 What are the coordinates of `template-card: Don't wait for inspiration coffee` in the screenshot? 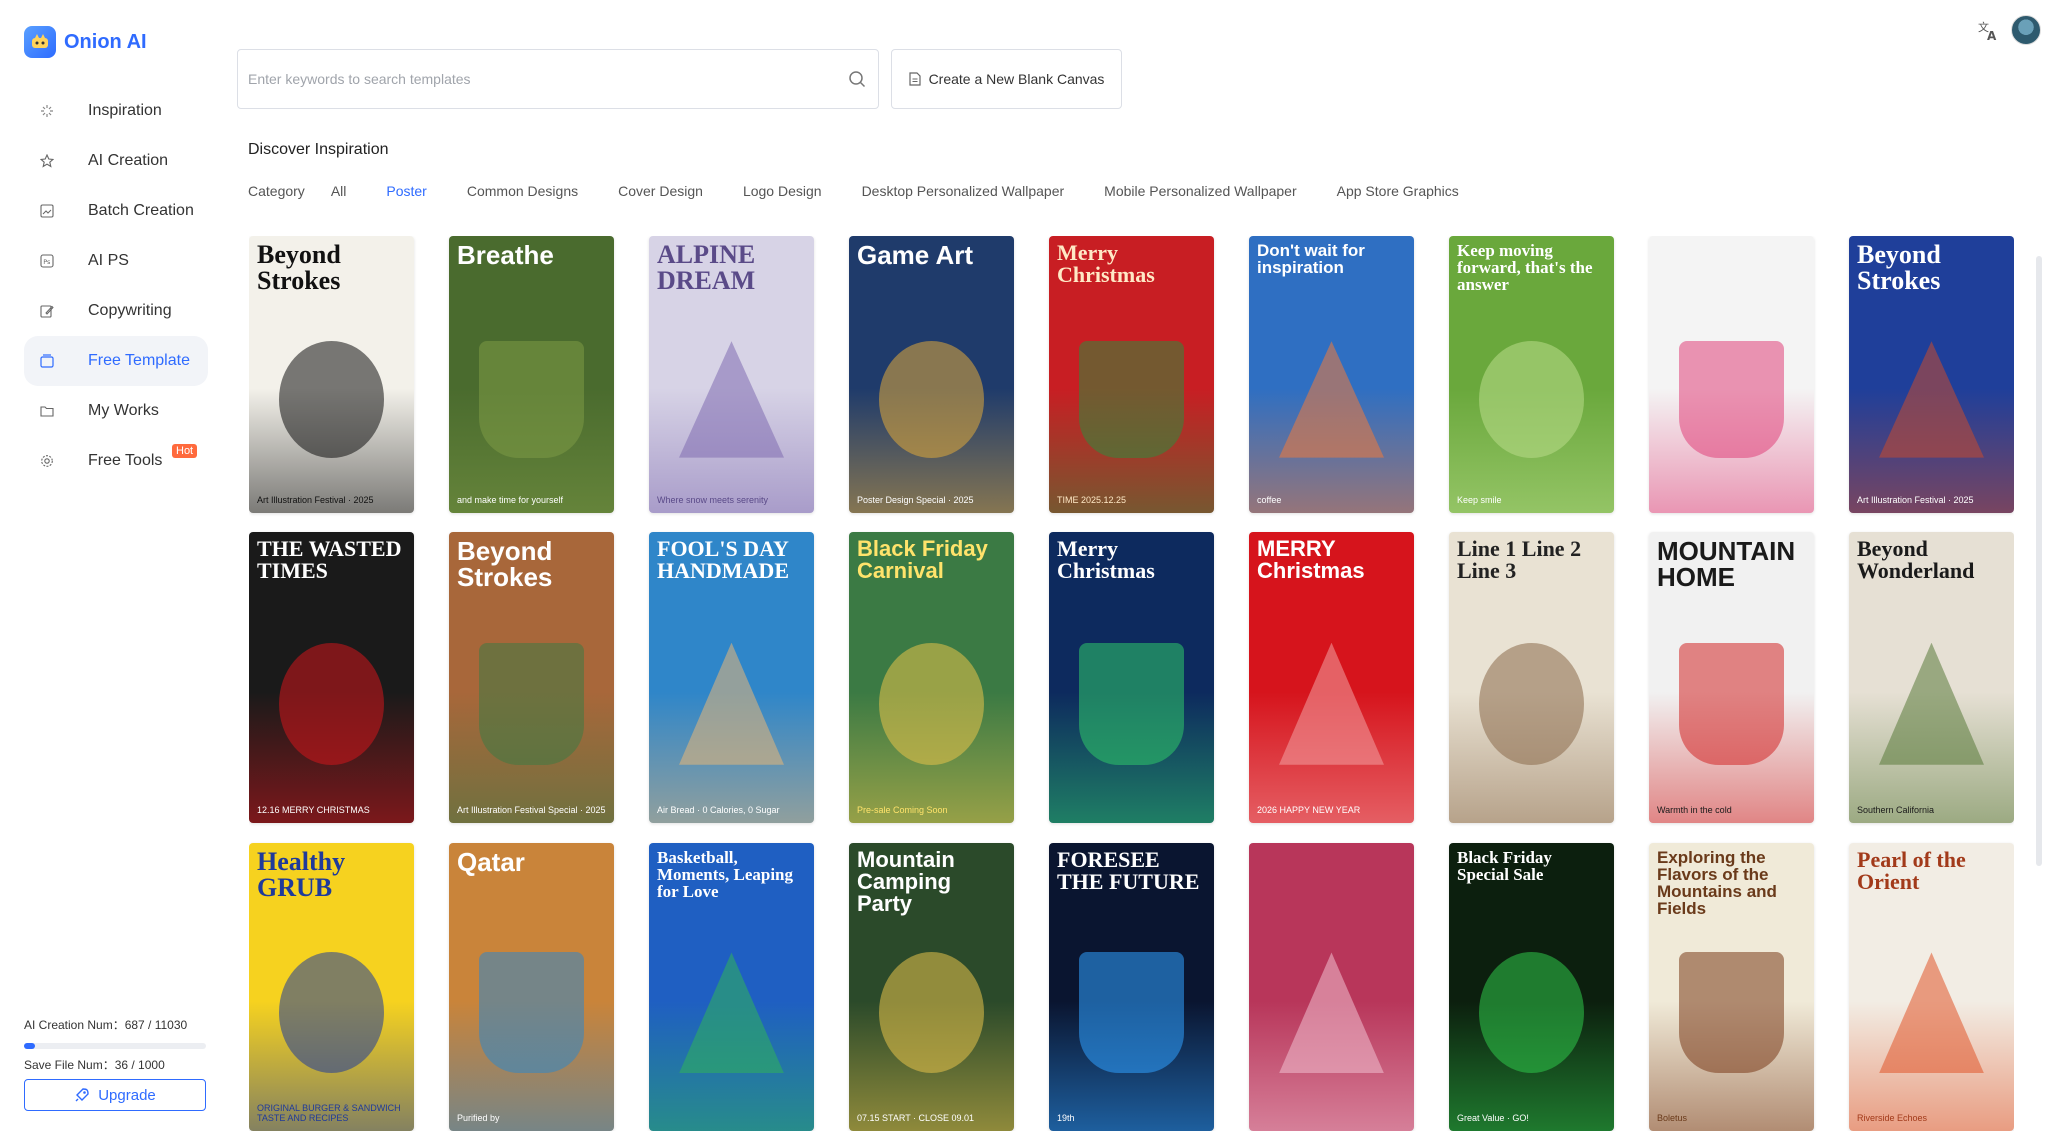 It's located at (1331, 374).